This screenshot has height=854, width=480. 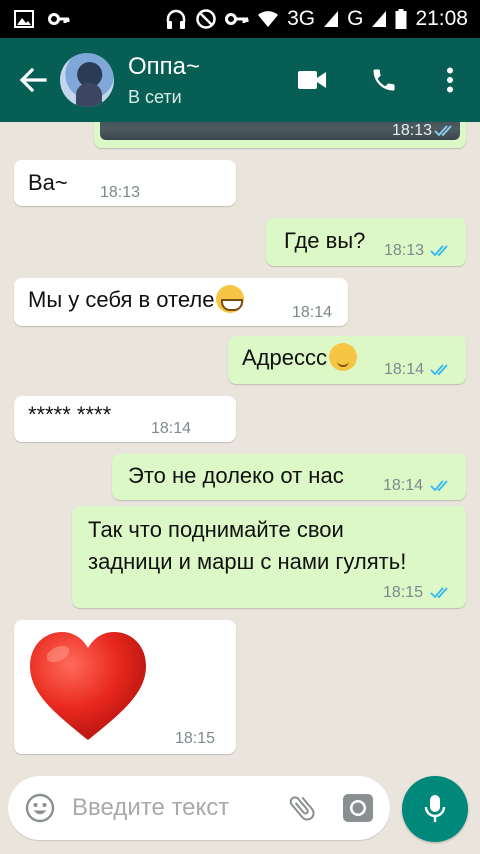 I want to click on arrow-left-icon, so click(x=33, y=80).